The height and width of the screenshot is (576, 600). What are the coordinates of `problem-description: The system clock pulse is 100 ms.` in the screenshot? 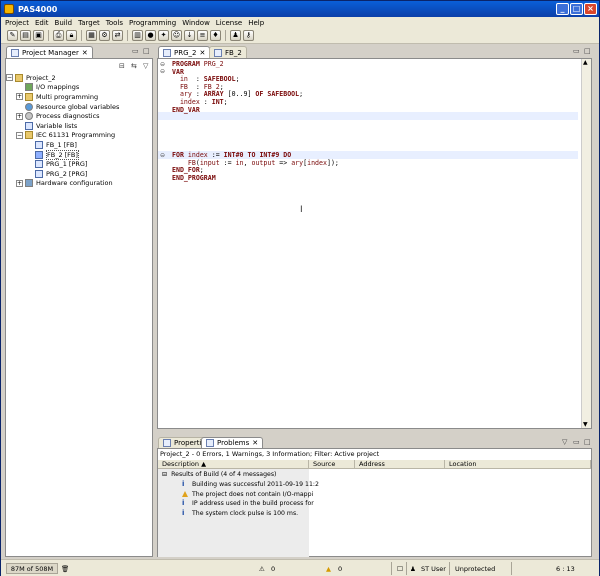 It's located at (245, 513).